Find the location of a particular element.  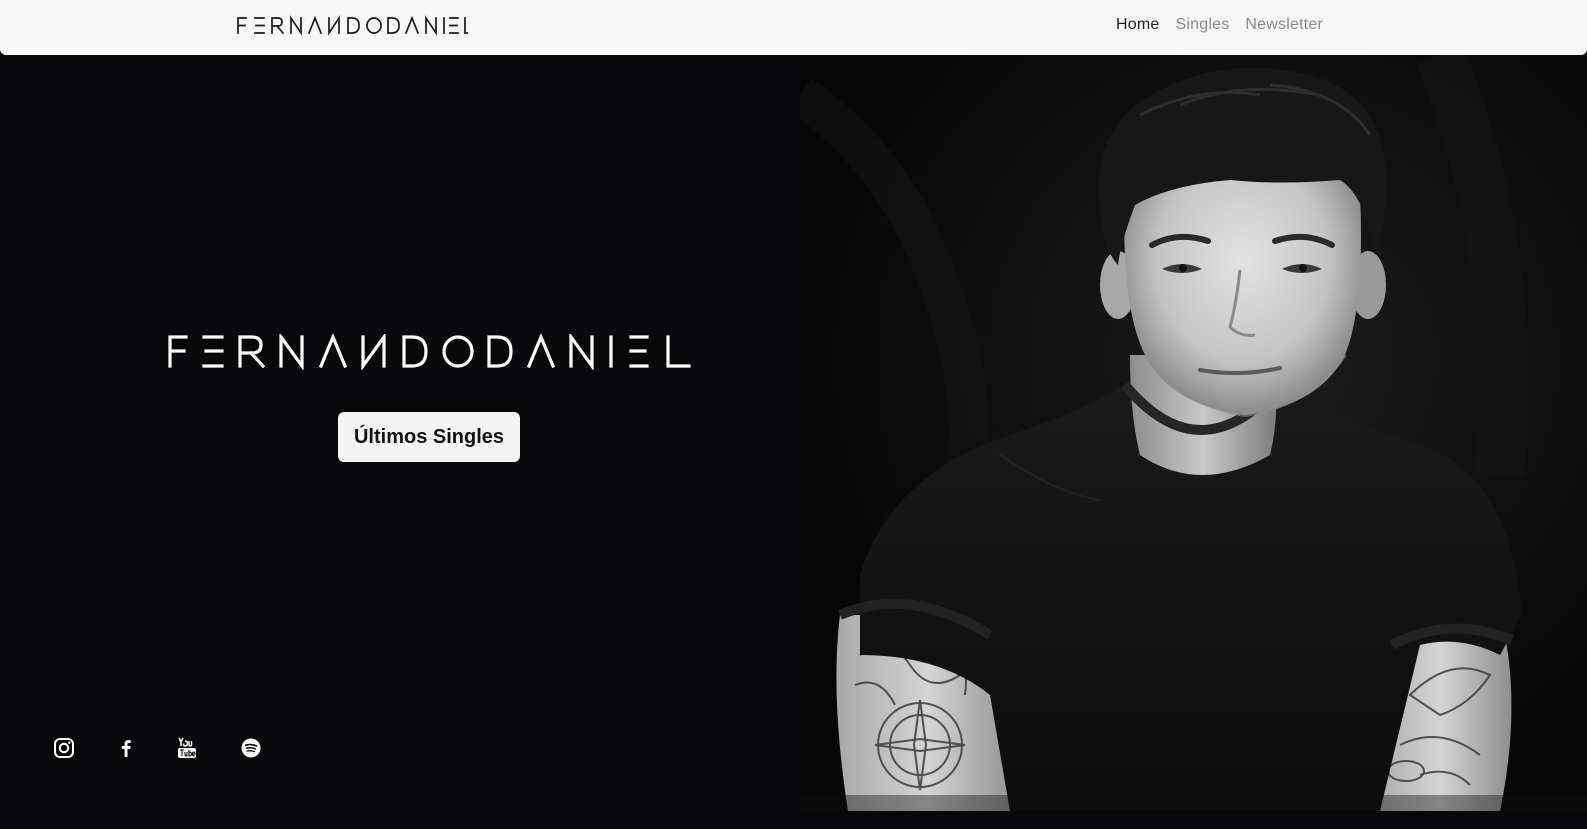

brand-logo is located at coordinates (352, 26).